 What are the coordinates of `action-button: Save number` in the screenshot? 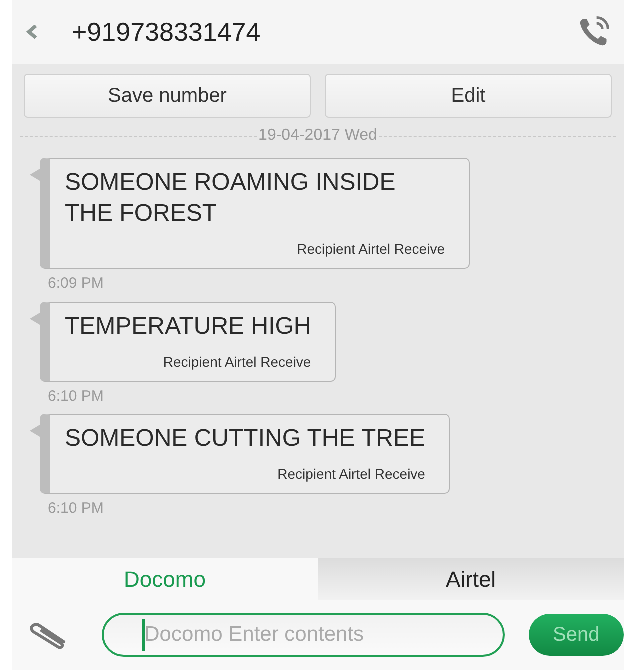 It's located at (167, 96).